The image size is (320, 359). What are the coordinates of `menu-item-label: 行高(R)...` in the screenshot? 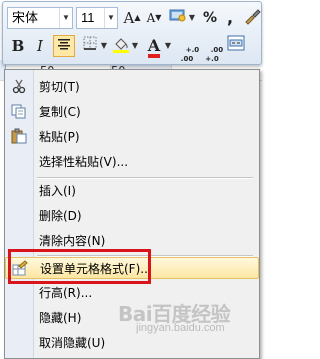 It's located at (66, 293).